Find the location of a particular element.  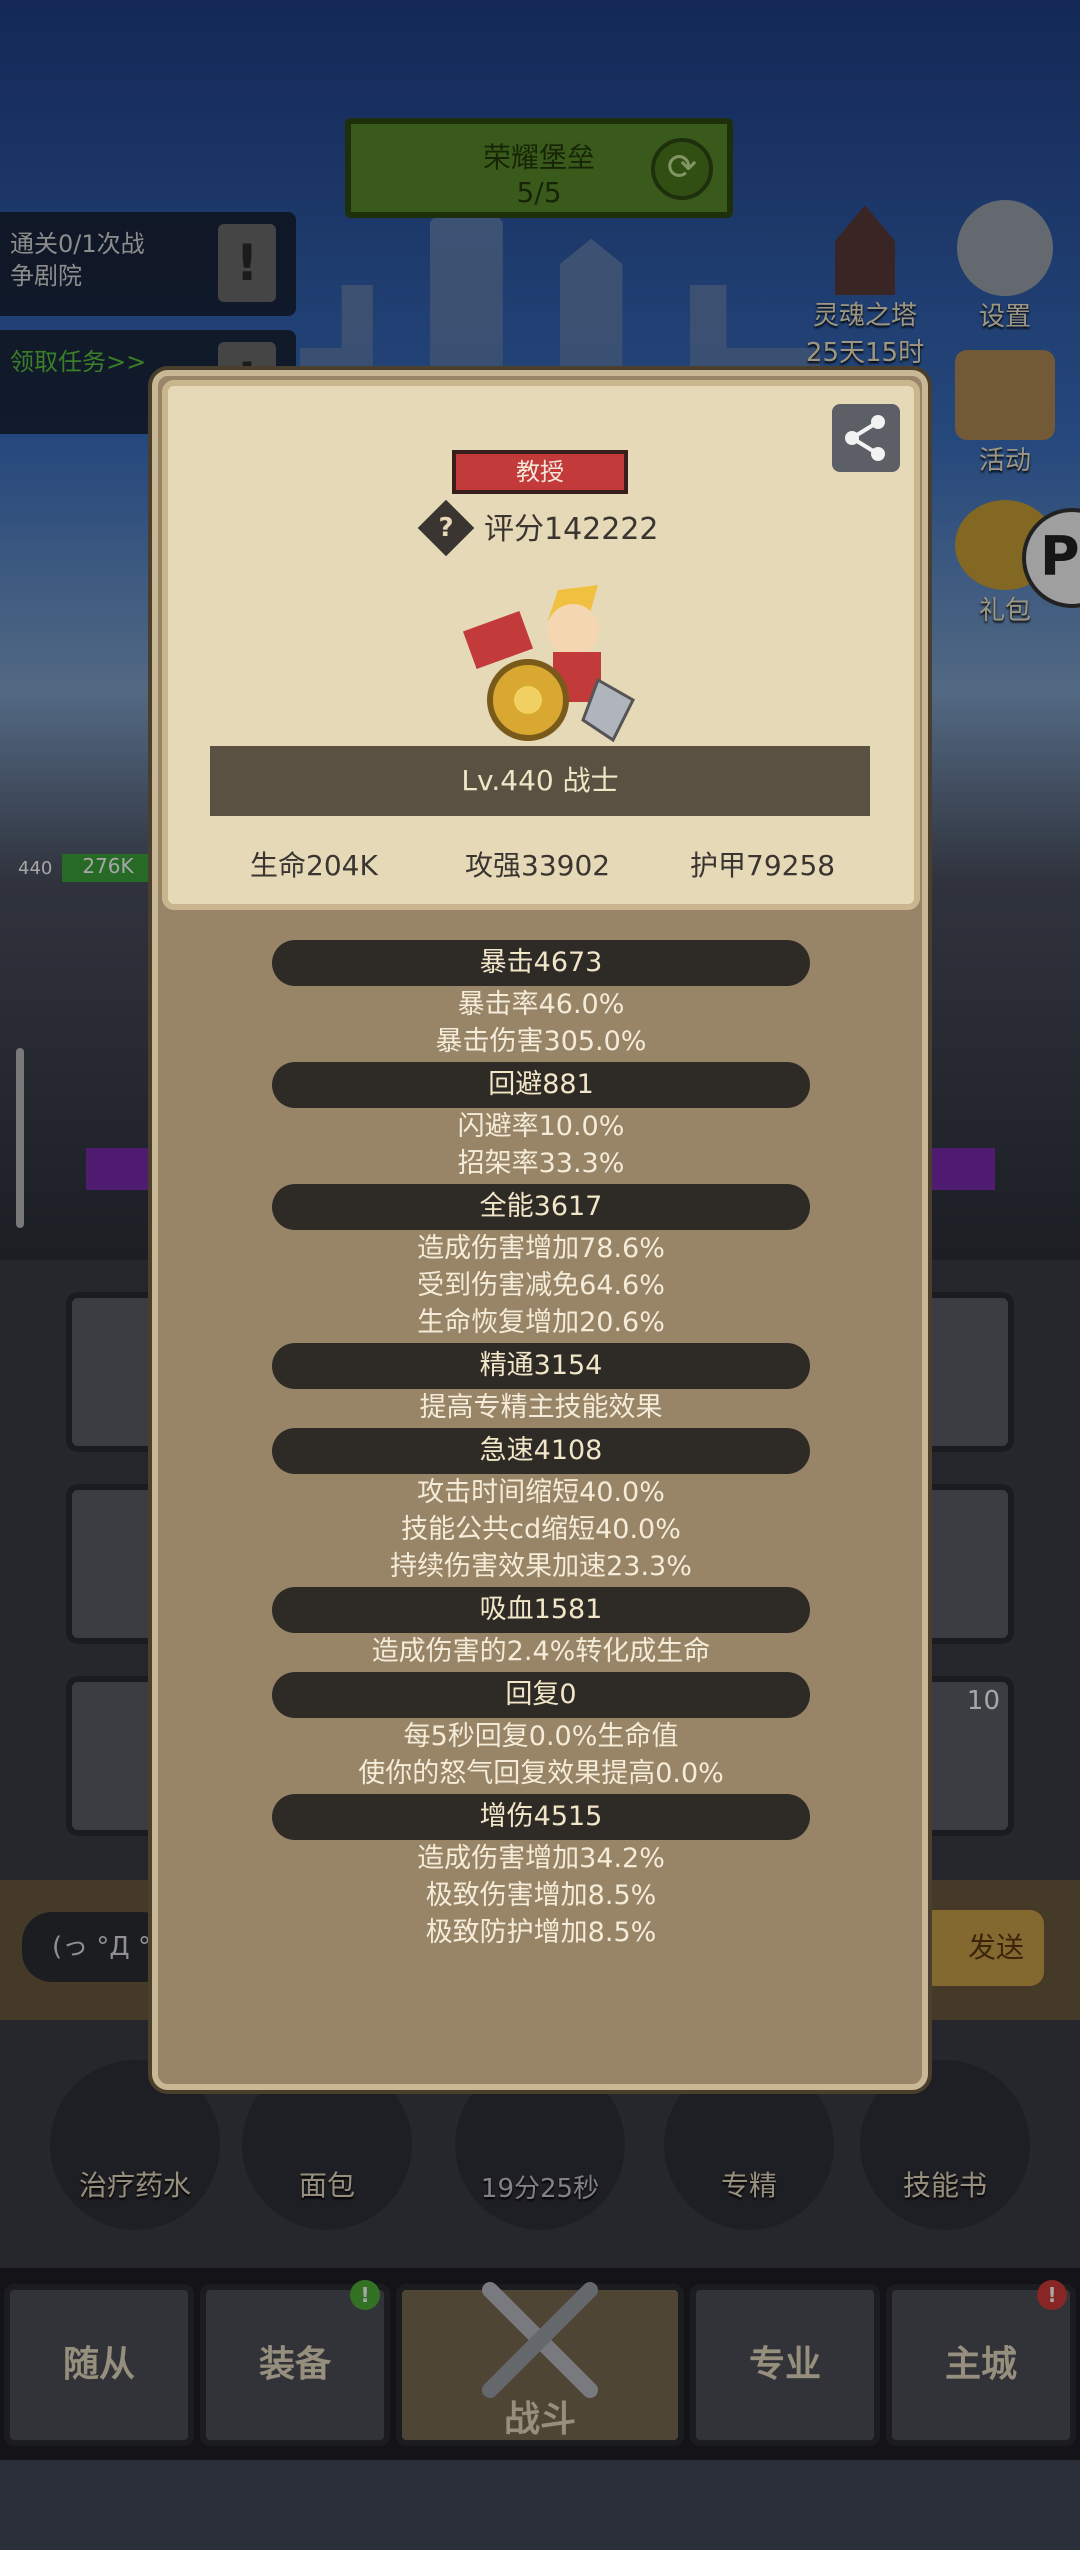

hp-stat: 生命204K is located at coordinates (314, 865).